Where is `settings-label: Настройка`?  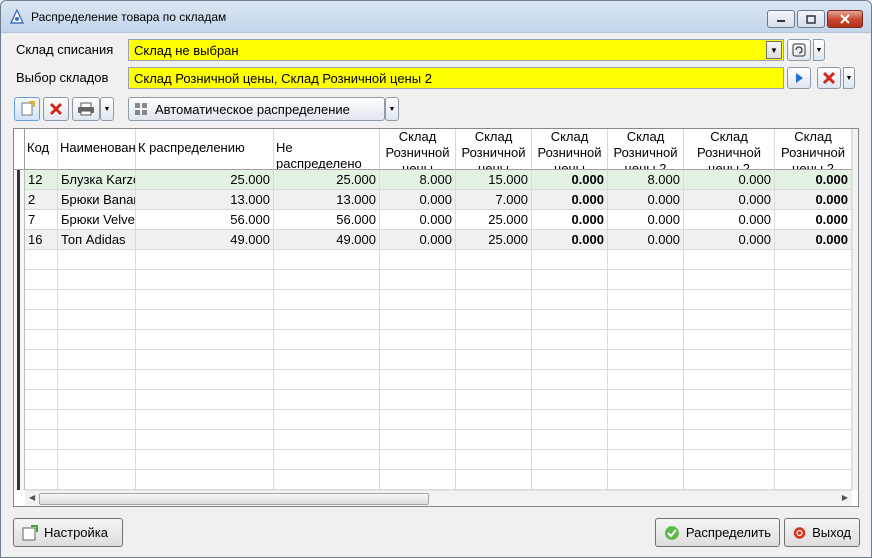 settings-label: Настройка is located at coordinates (76, 532).